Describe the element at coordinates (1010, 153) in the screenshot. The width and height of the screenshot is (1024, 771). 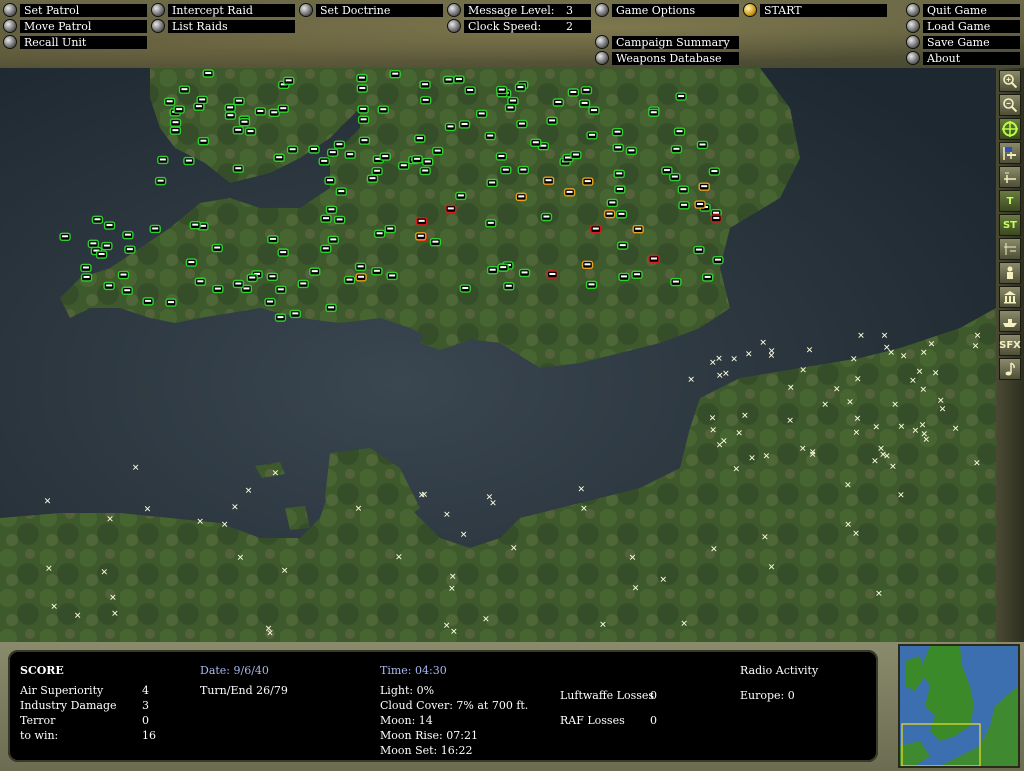
I see `flag-icon` at that location.